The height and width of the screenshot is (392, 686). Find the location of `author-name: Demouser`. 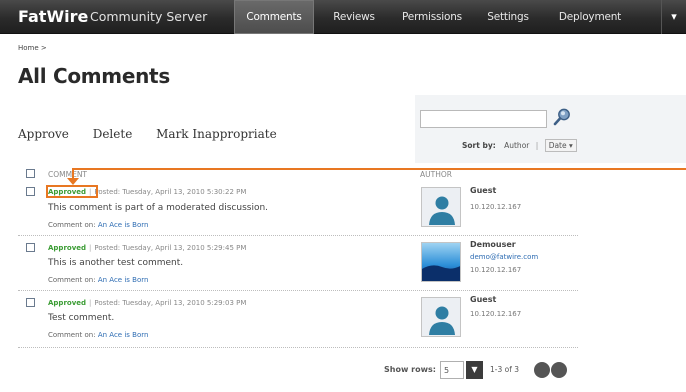

author-name: Demouser is located at coordinates (493, 244).